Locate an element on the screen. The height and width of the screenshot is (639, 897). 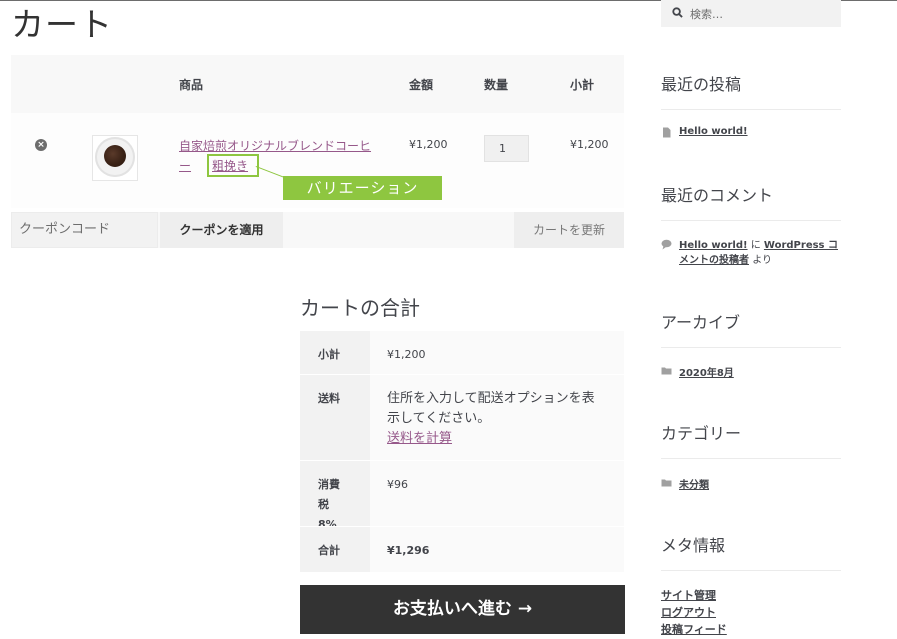
search-icon is located at coordinates (677, 12).